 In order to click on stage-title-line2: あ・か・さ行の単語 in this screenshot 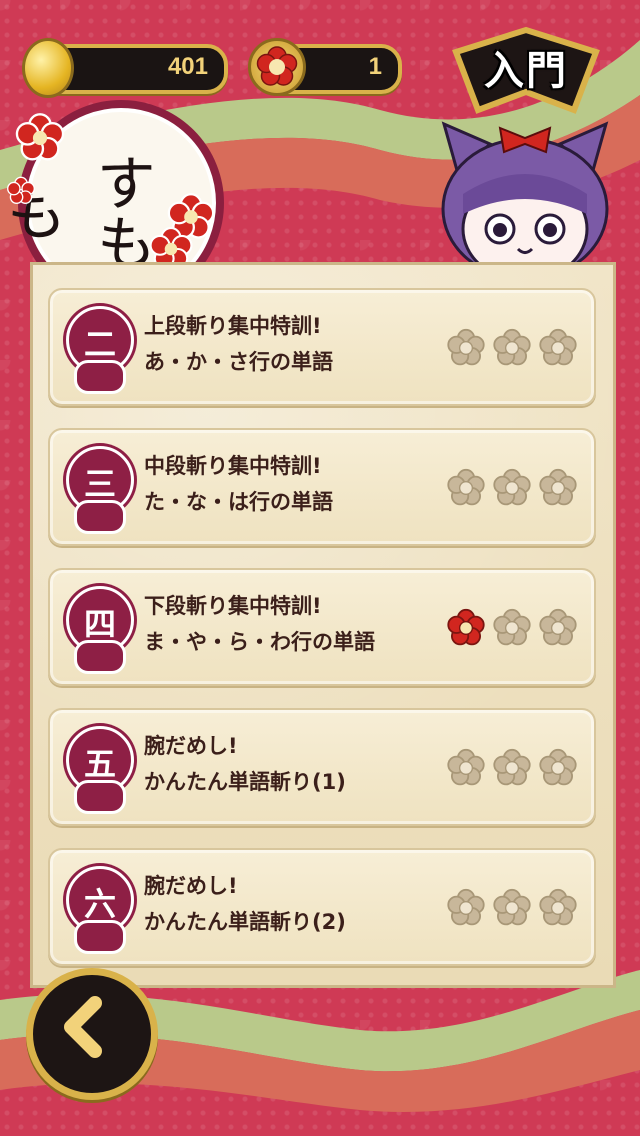, I will do `click(238, 362)`.